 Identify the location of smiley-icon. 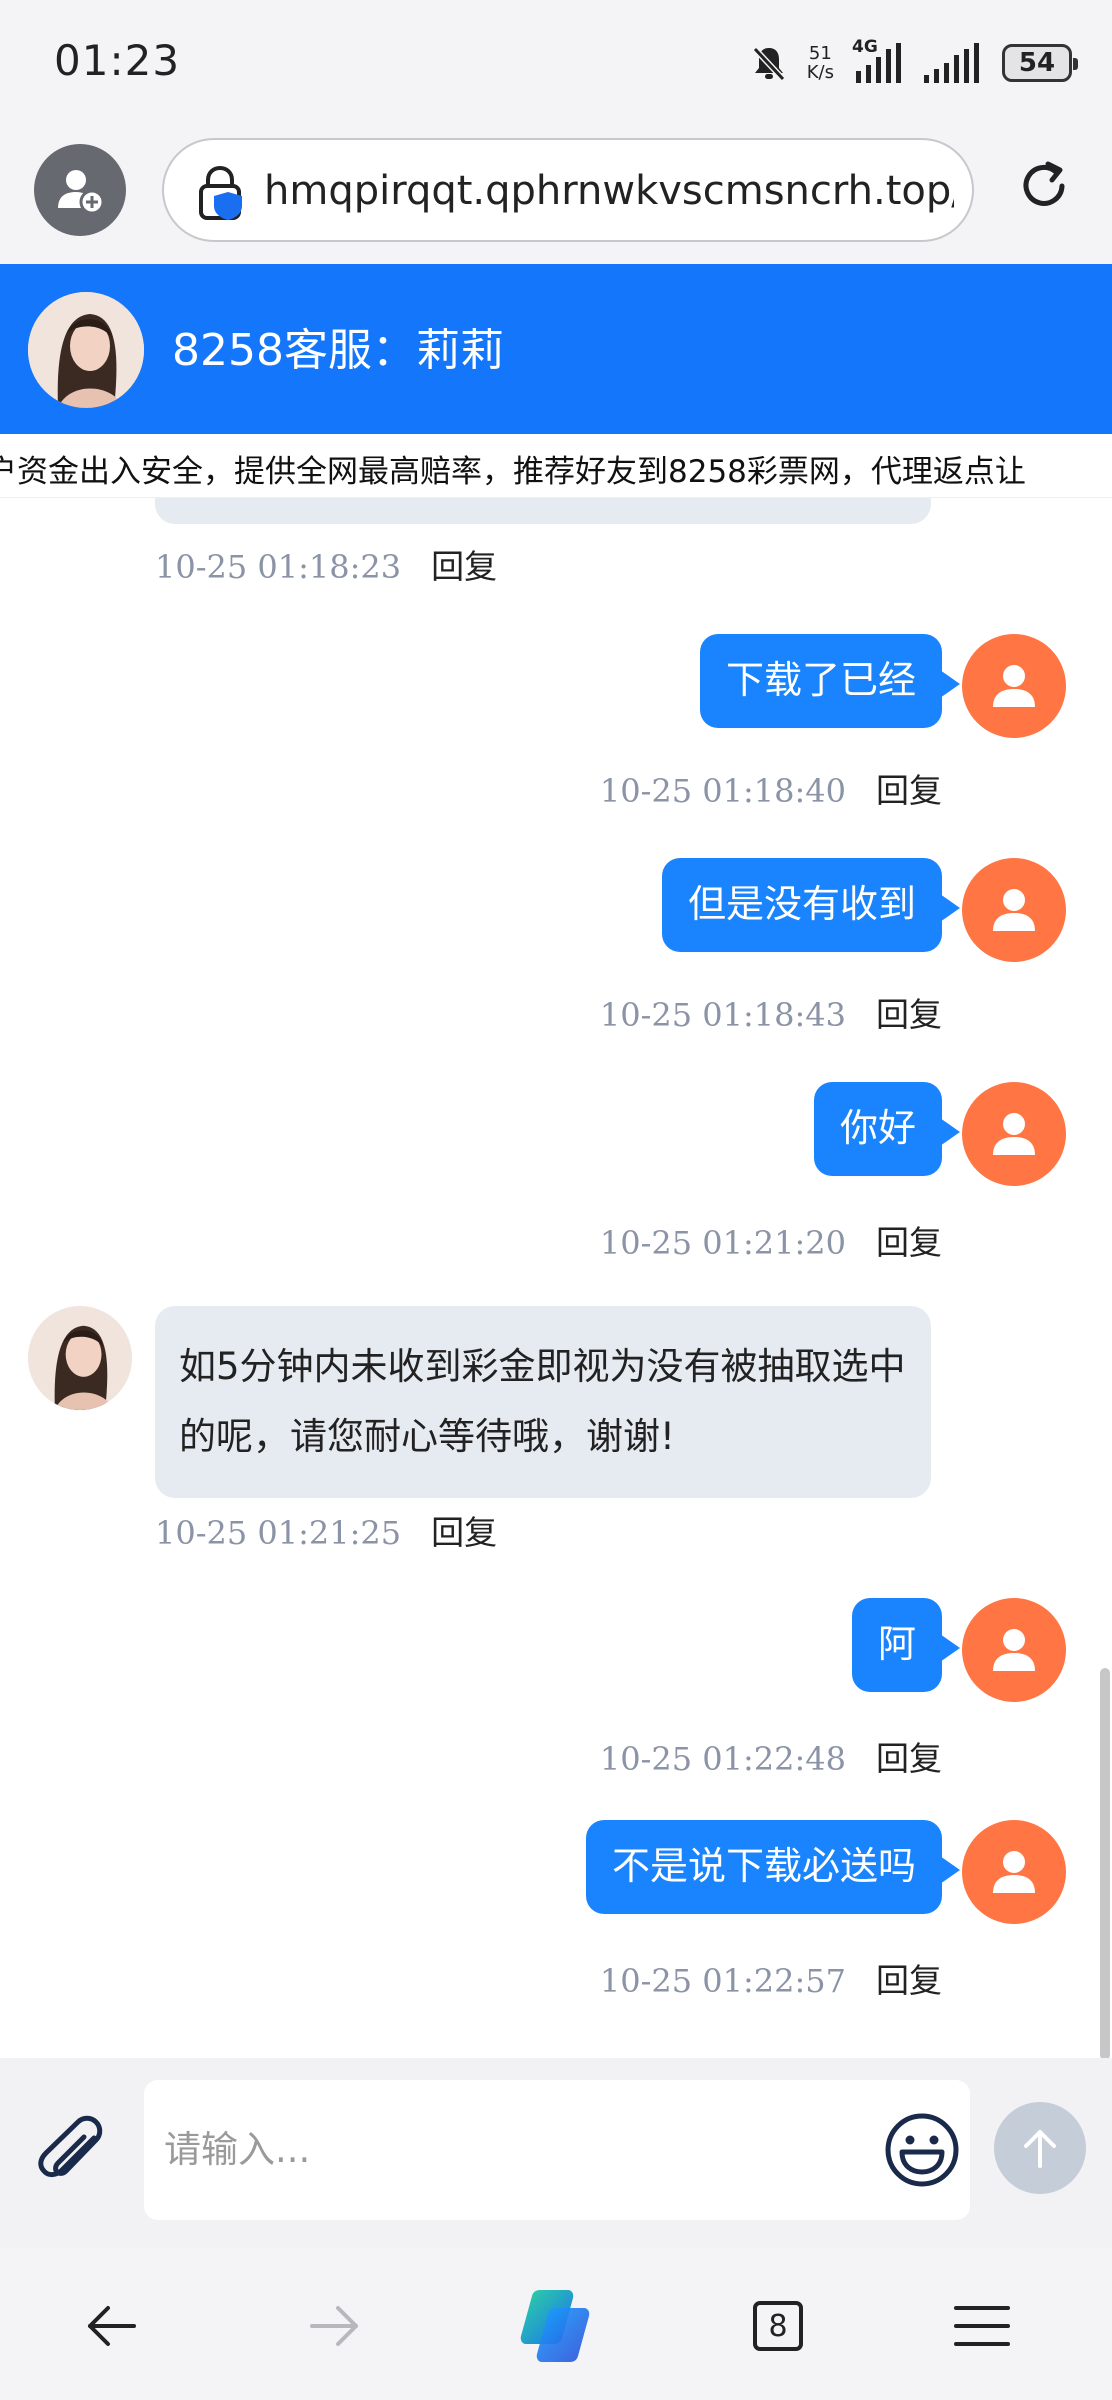
(922, 2150).